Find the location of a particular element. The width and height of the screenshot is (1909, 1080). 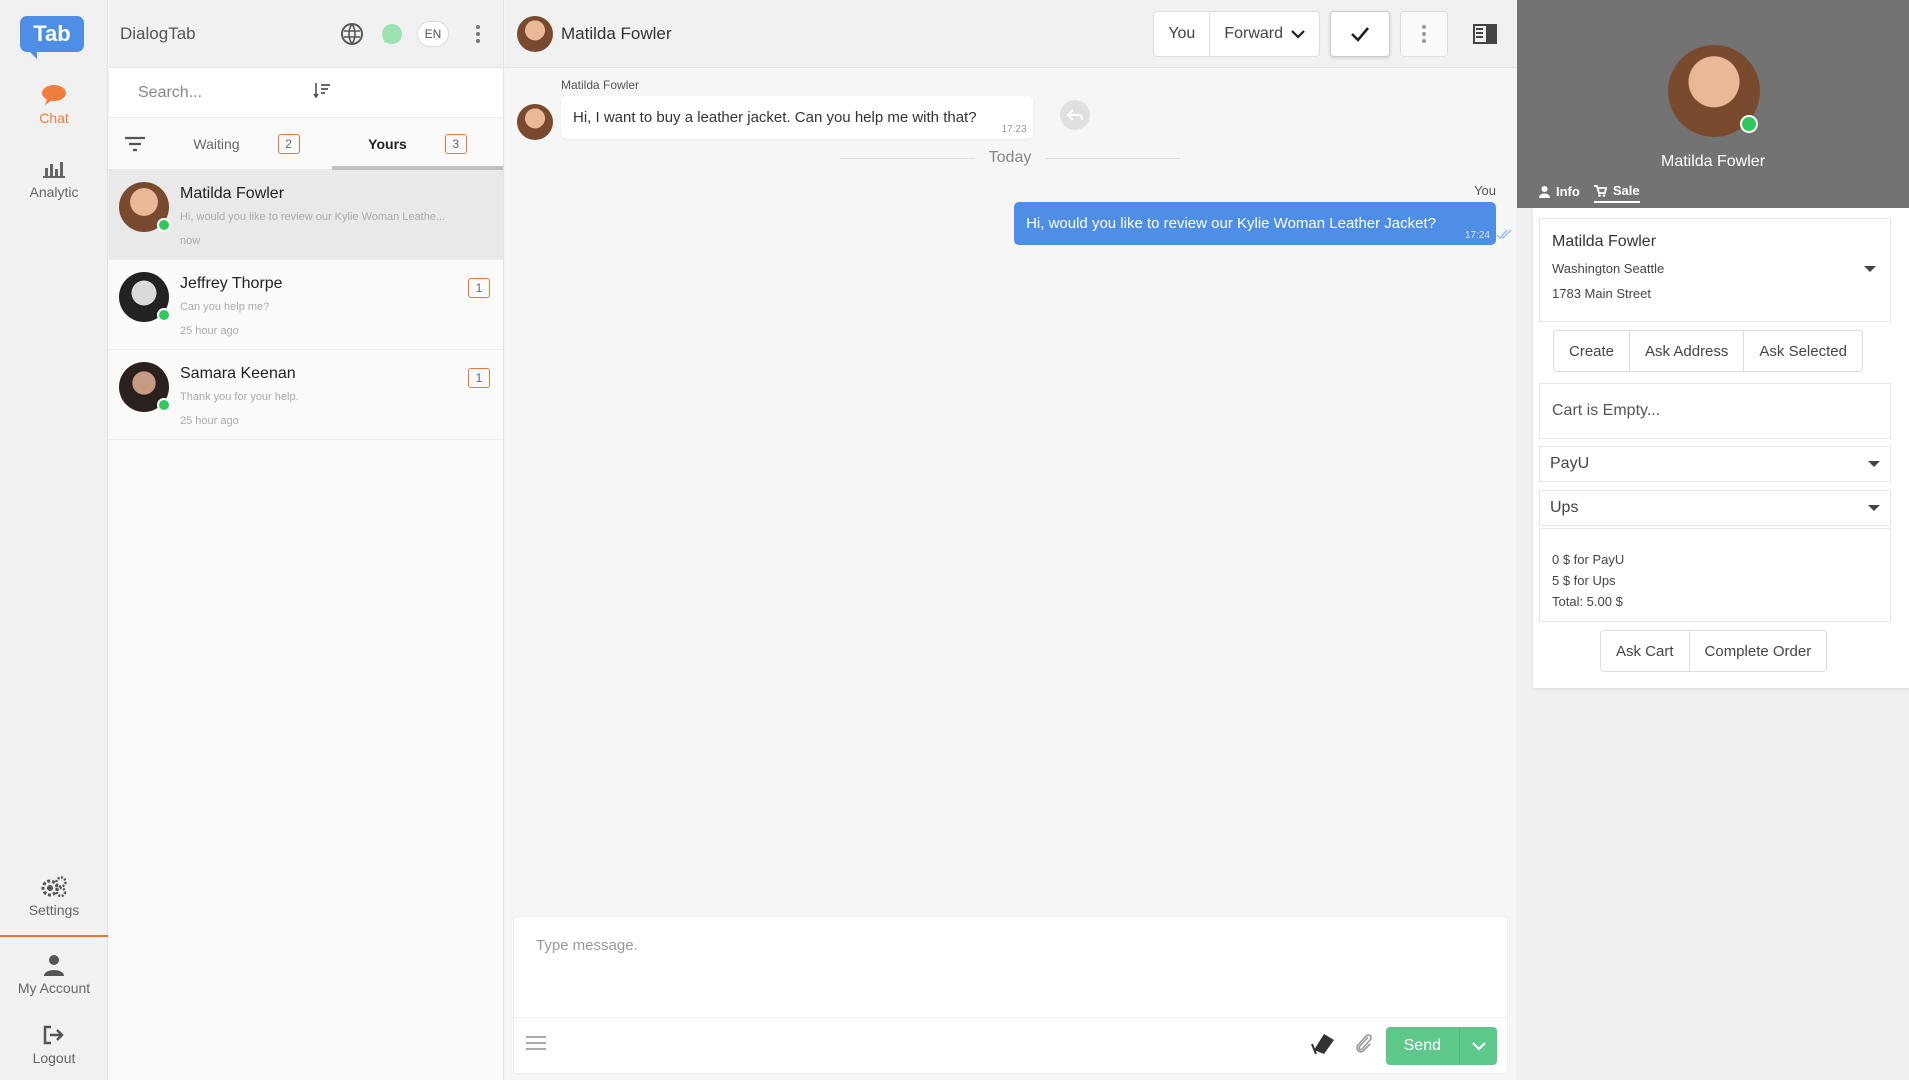

message-preview: Thank you for your help. is located at coordinates (239, 397).